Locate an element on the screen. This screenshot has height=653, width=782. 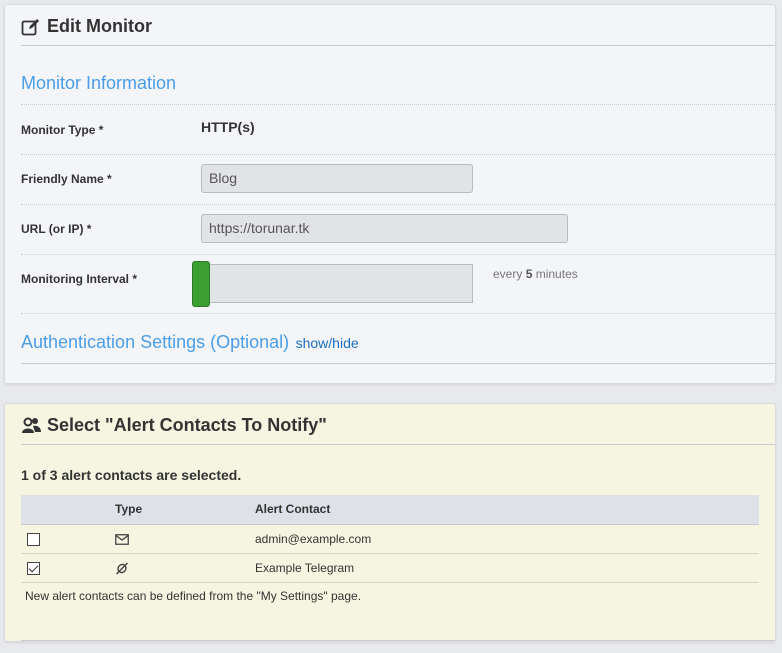
table-header-row: Type Alert Contact is located at coordinates (390, 510).